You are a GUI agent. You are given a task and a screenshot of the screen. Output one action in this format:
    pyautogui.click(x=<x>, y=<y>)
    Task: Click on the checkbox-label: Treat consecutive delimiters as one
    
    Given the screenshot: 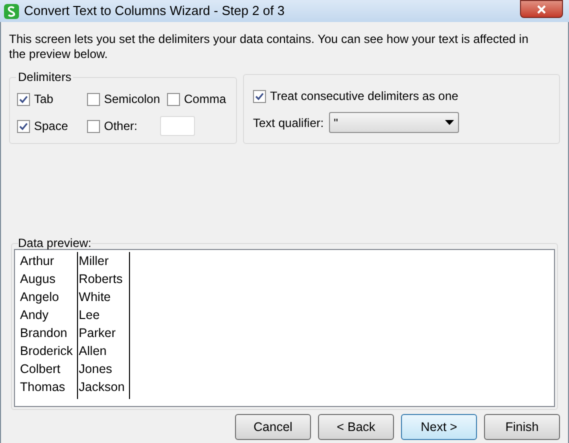 What is the action you would take?
    pyautogui.click(x=364, y=96)
    